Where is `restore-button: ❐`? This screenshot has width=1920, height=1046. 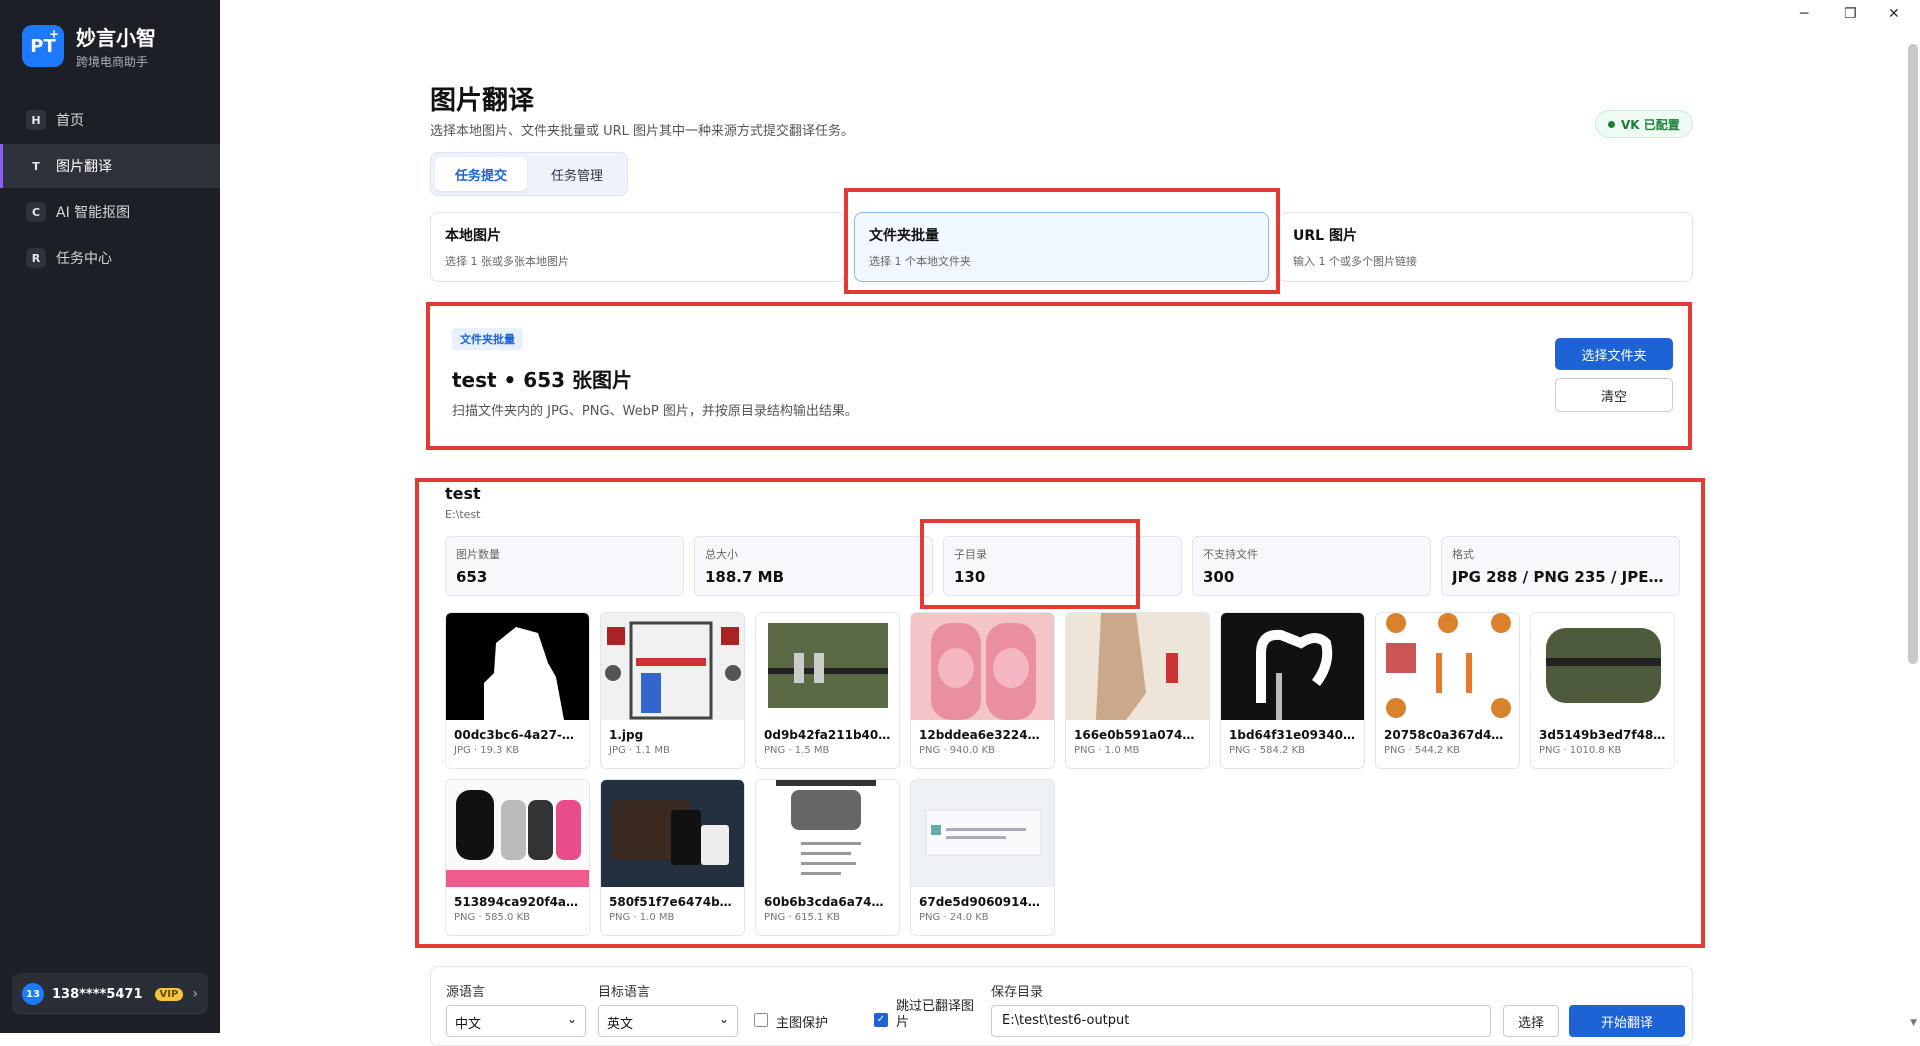 restore-button: ❐ is located at coordinates (1850, 14).